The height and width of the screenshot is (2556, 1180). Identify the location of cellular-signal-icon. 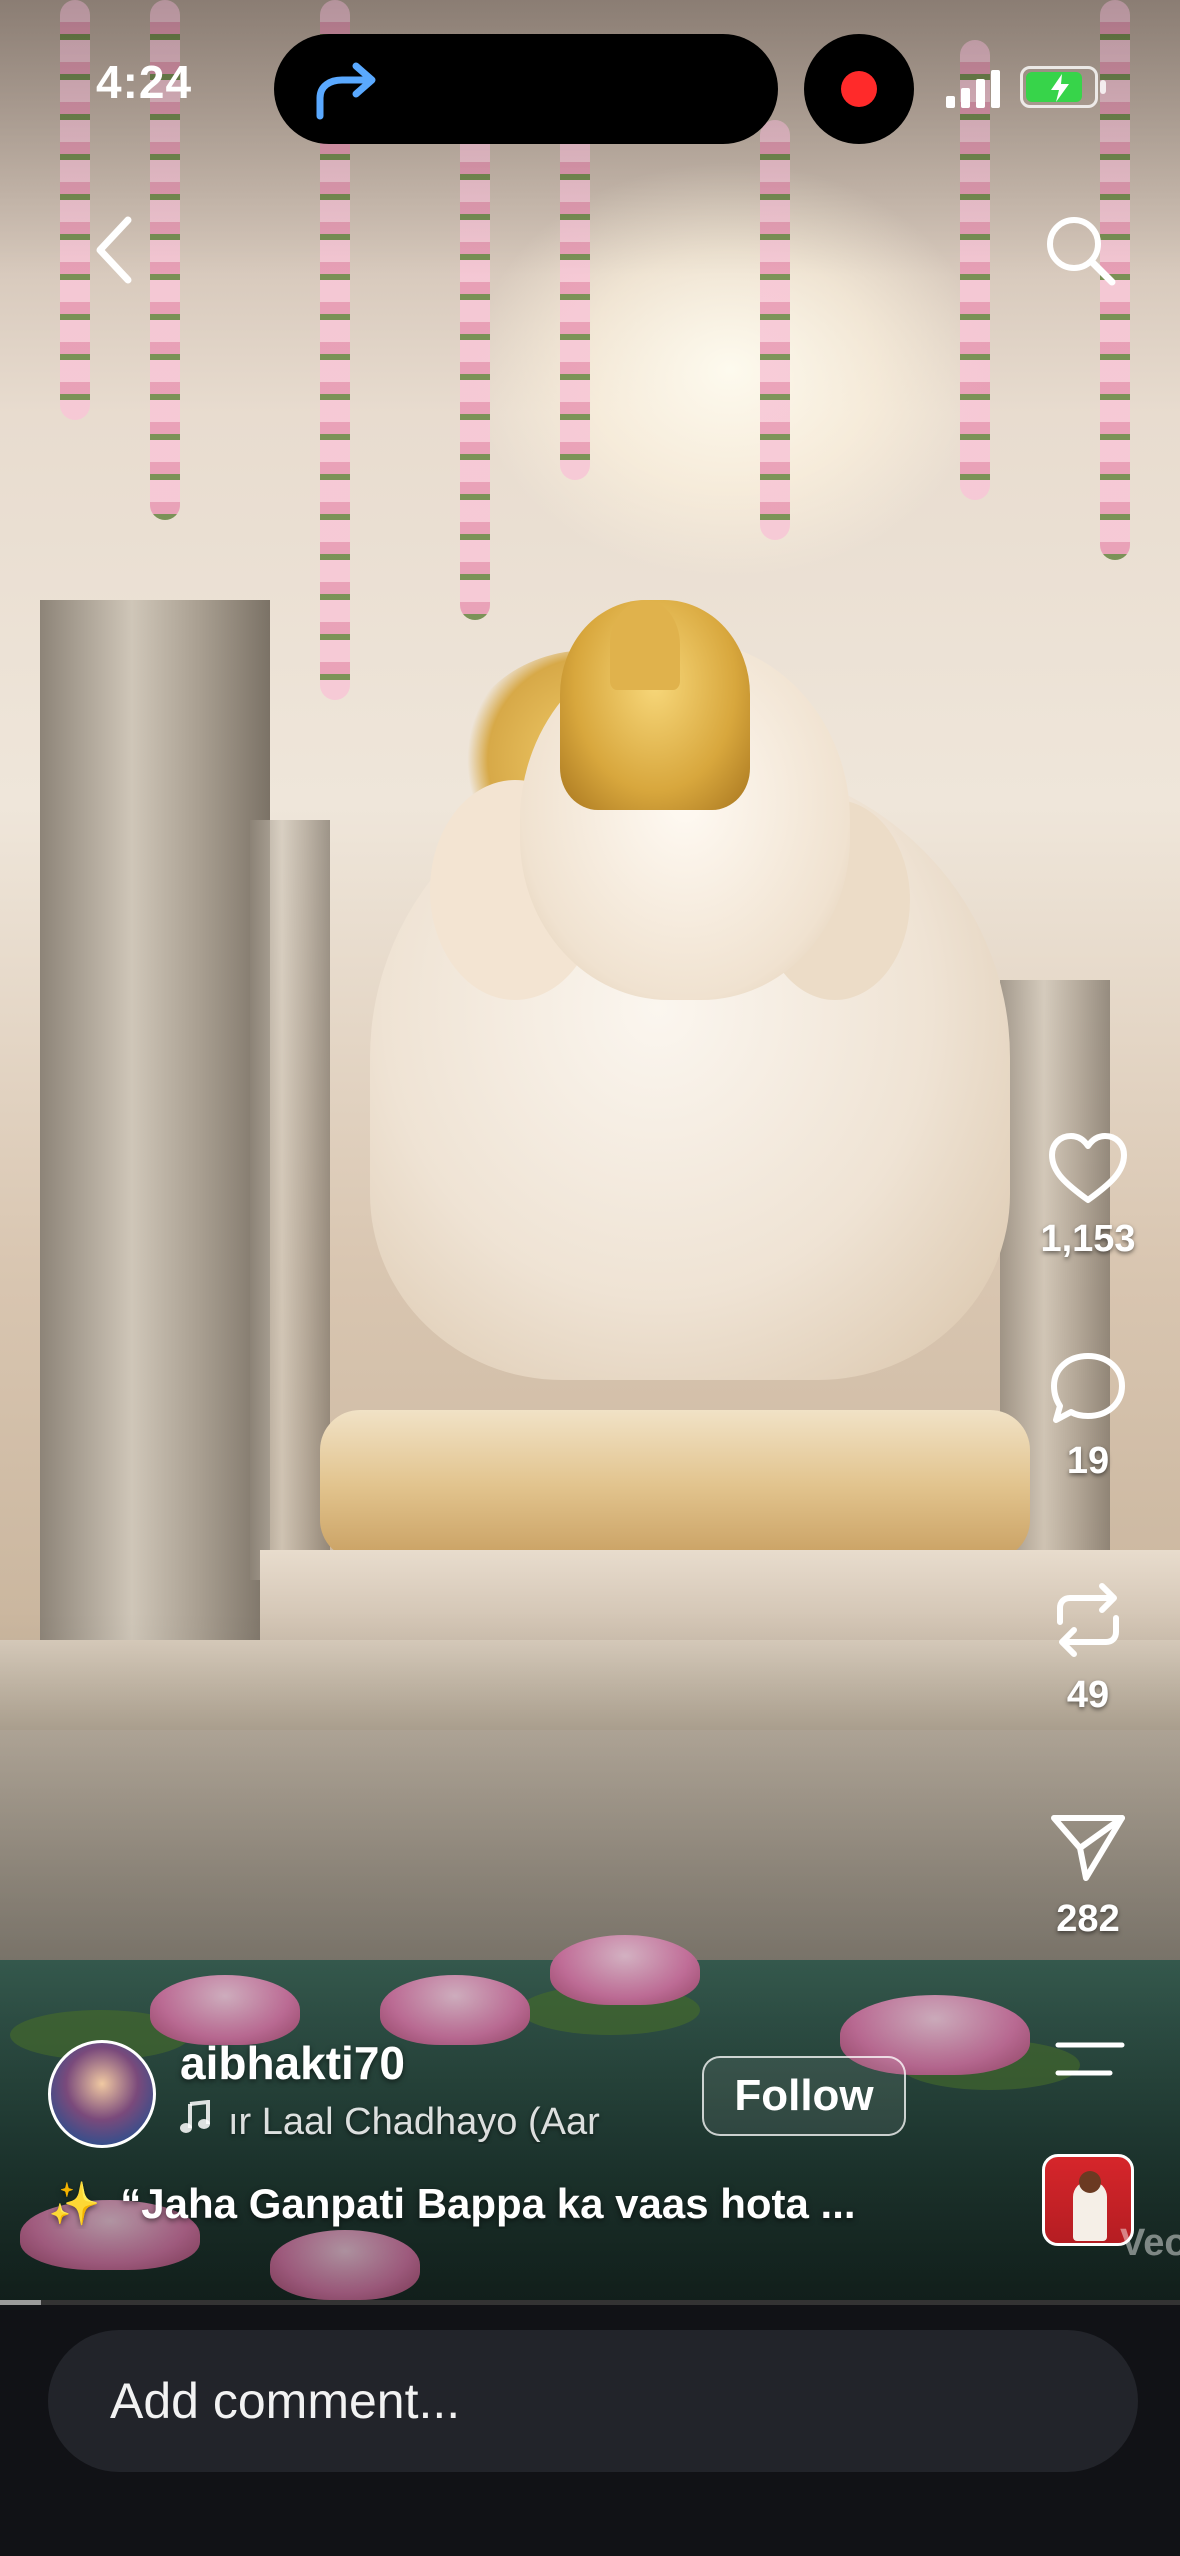
(973, 89).